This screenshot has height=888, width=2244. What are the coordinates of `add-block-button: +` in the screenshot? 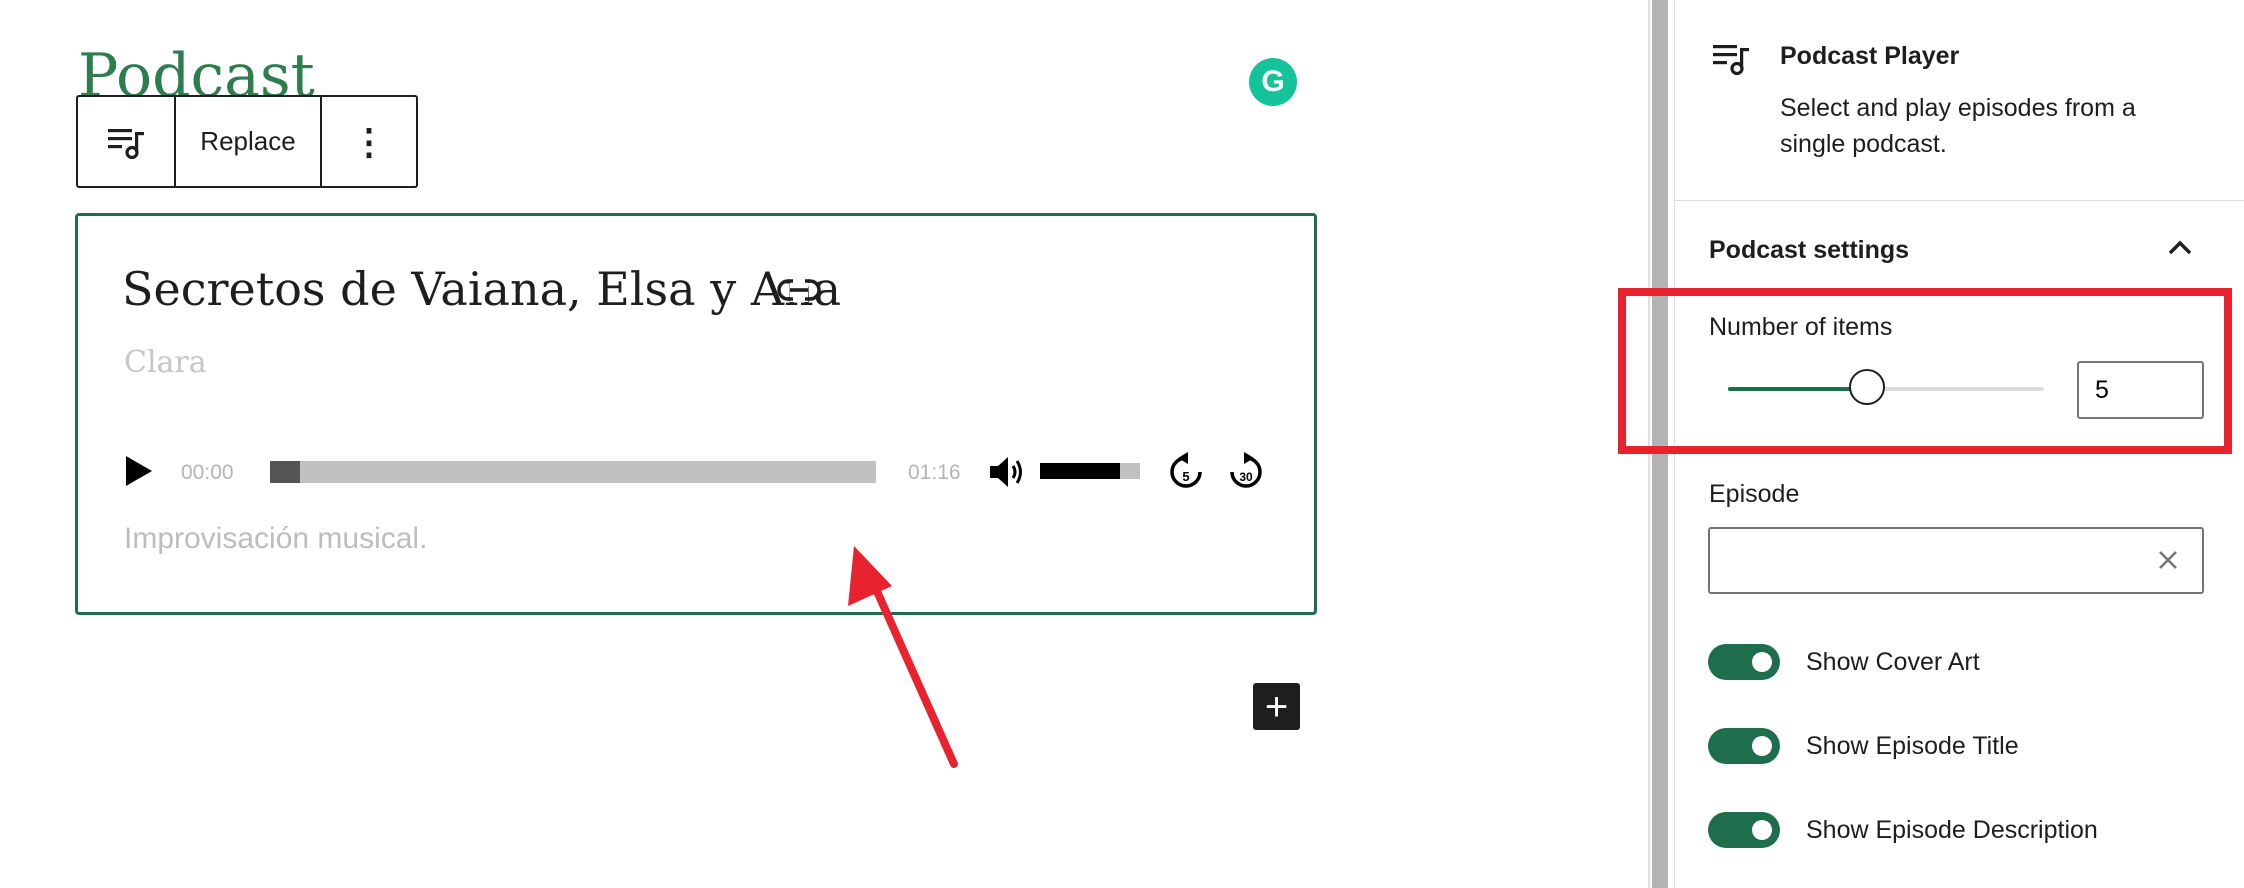 It's located at (1276, 706).